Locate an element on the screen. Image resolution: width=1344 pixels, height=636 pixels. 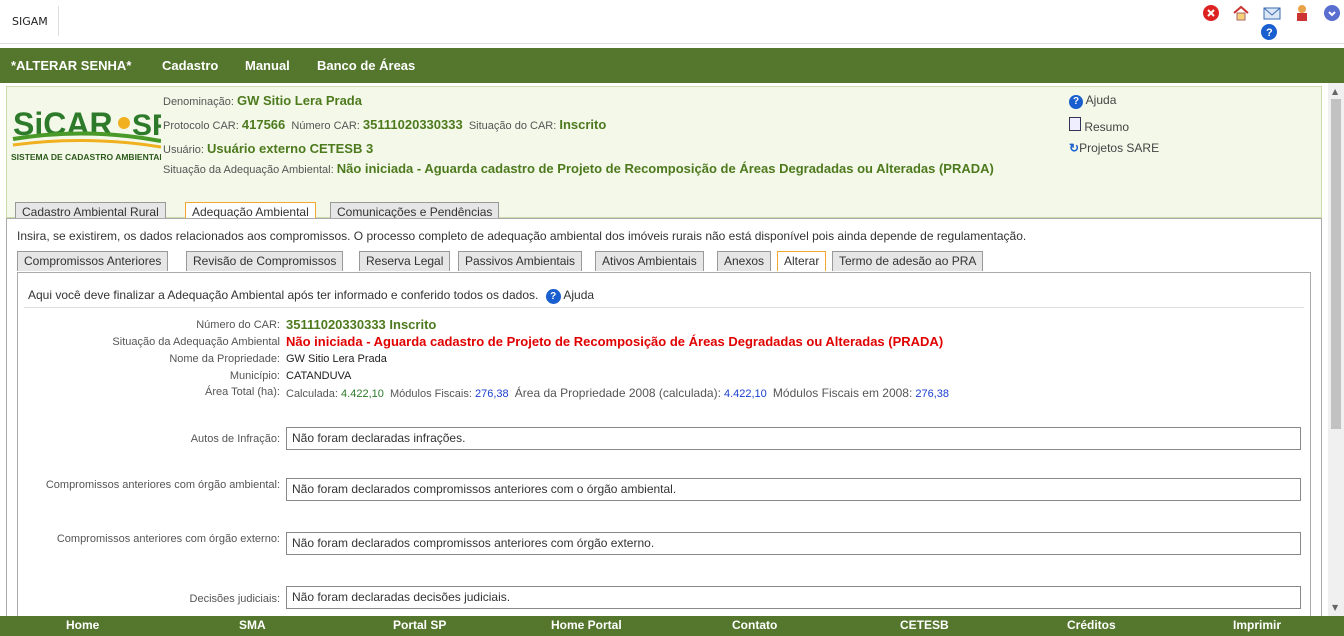
resumo-link: Resumo is located at coordinates (1099, 125).